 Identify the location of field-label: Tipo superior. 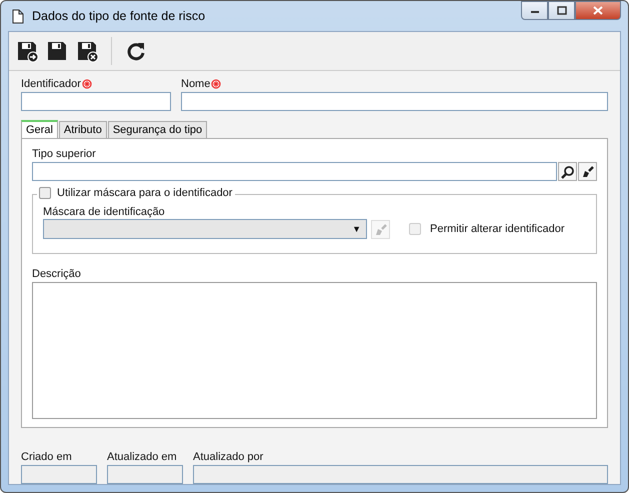
(64, 154).